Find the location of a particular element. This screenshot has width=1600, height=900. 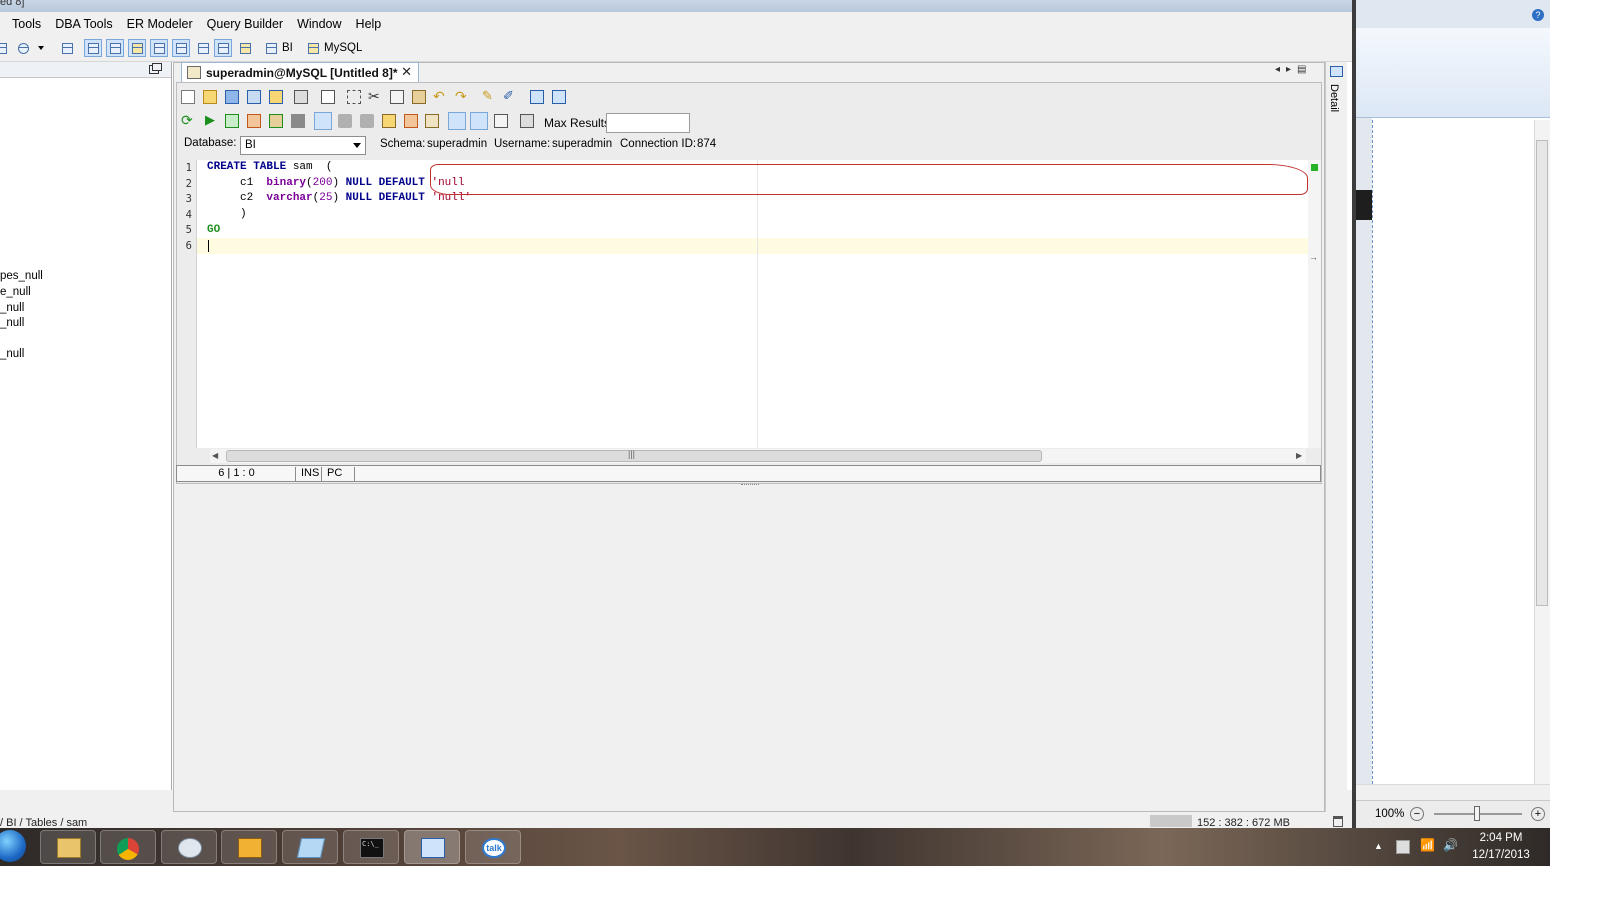

menu-dba-tools: DBA Tools is located at coordinates (83, 24).